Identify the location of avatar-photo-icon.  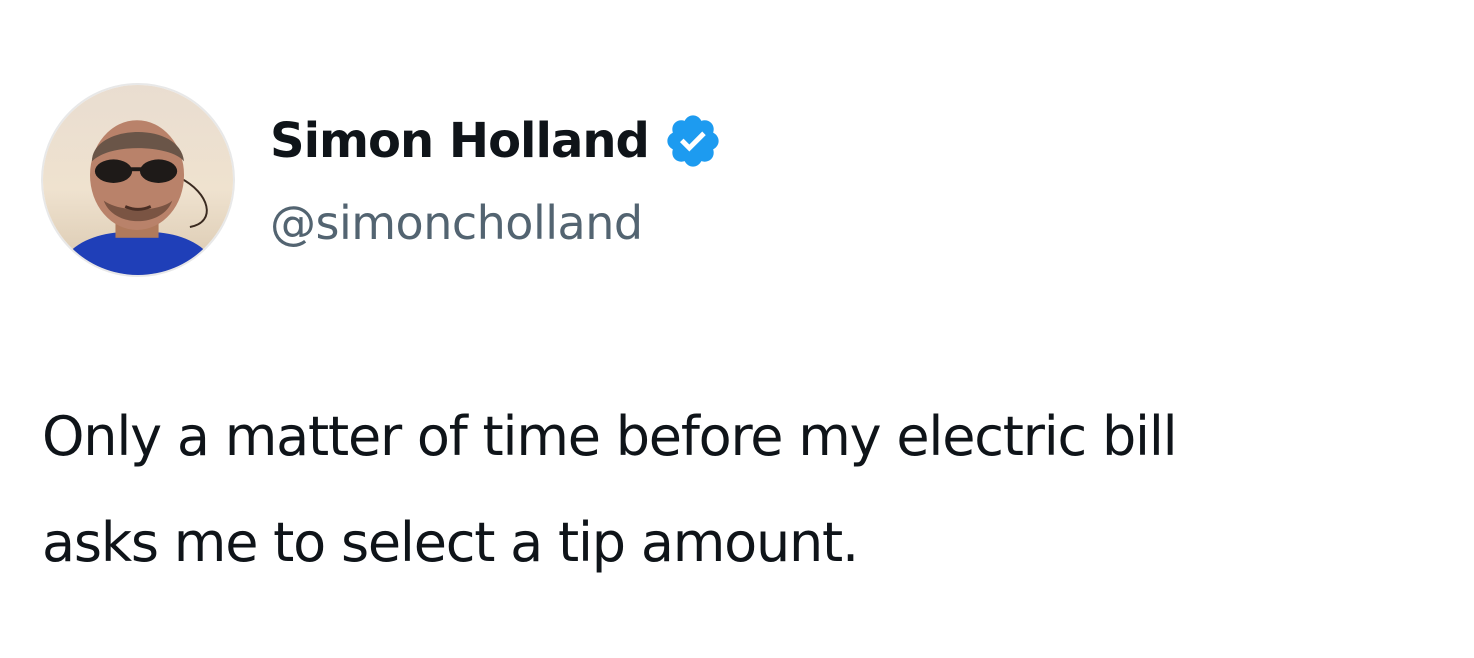
(138, 180).